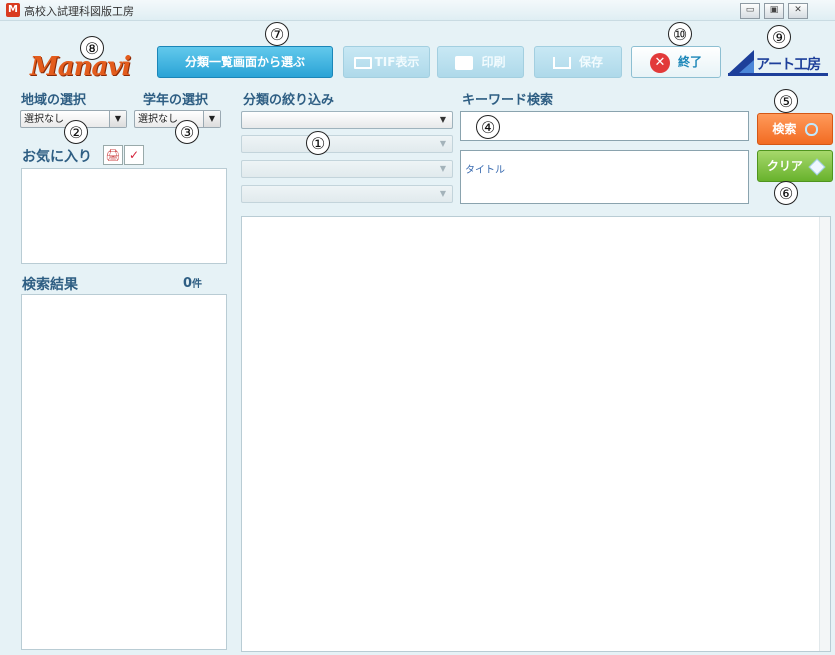 This screenshot has width=835, height=655. What do you see at coordinates (124, 216) in the screenshot?
I see `favorites-list` at bounding box center [124, 216].